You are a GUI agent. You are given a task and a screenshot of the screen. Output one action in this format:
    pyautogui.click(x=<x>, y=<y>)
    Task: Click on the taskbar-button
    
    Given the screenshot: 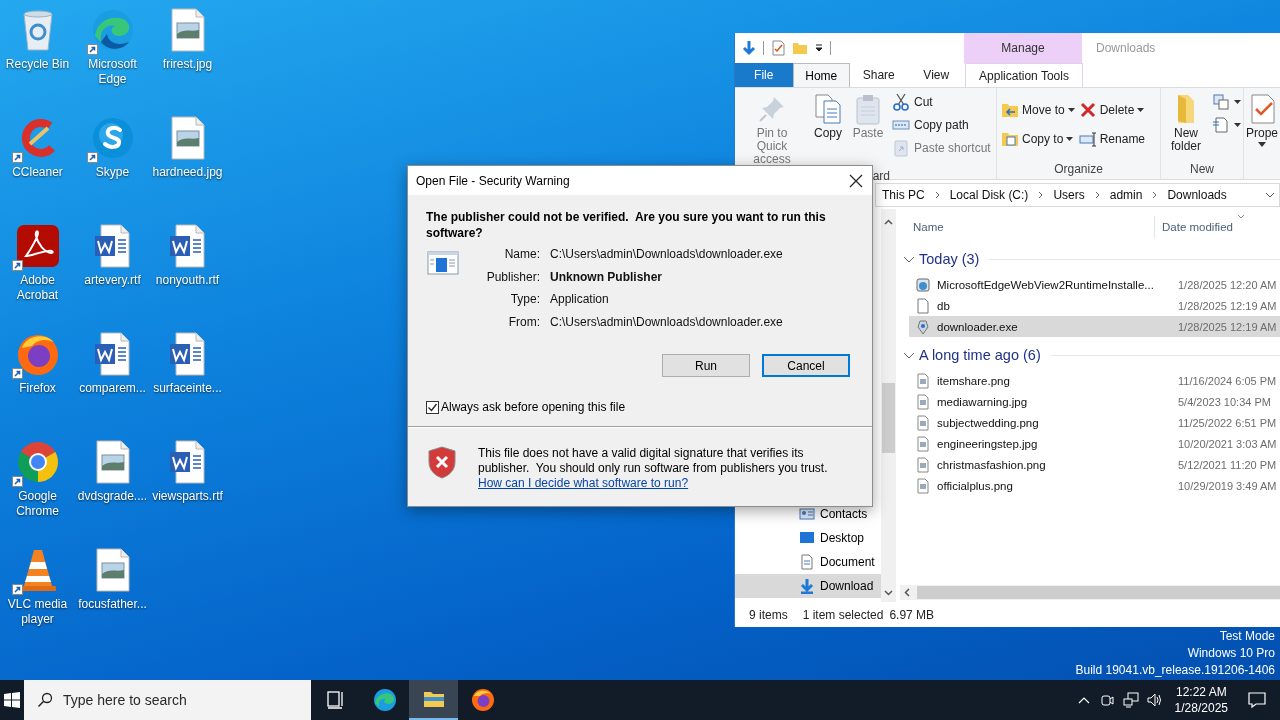 What is the action you would take?
    pyautogui.click(x=433, y=700)
    